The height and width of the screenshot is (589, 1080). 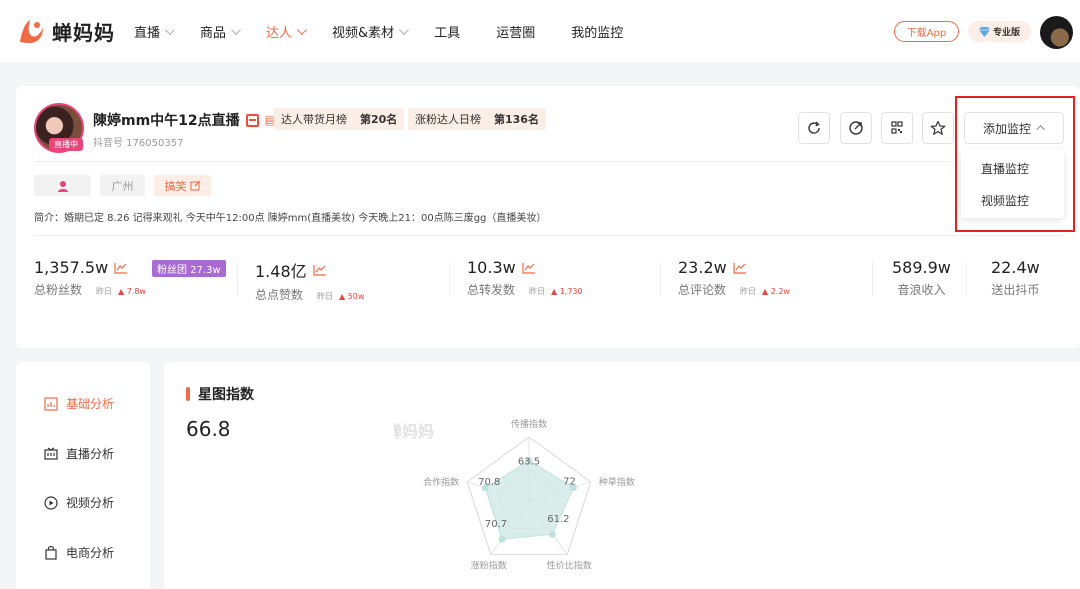 I want to click on bar-chart-icon, so click(x=51, y=403).